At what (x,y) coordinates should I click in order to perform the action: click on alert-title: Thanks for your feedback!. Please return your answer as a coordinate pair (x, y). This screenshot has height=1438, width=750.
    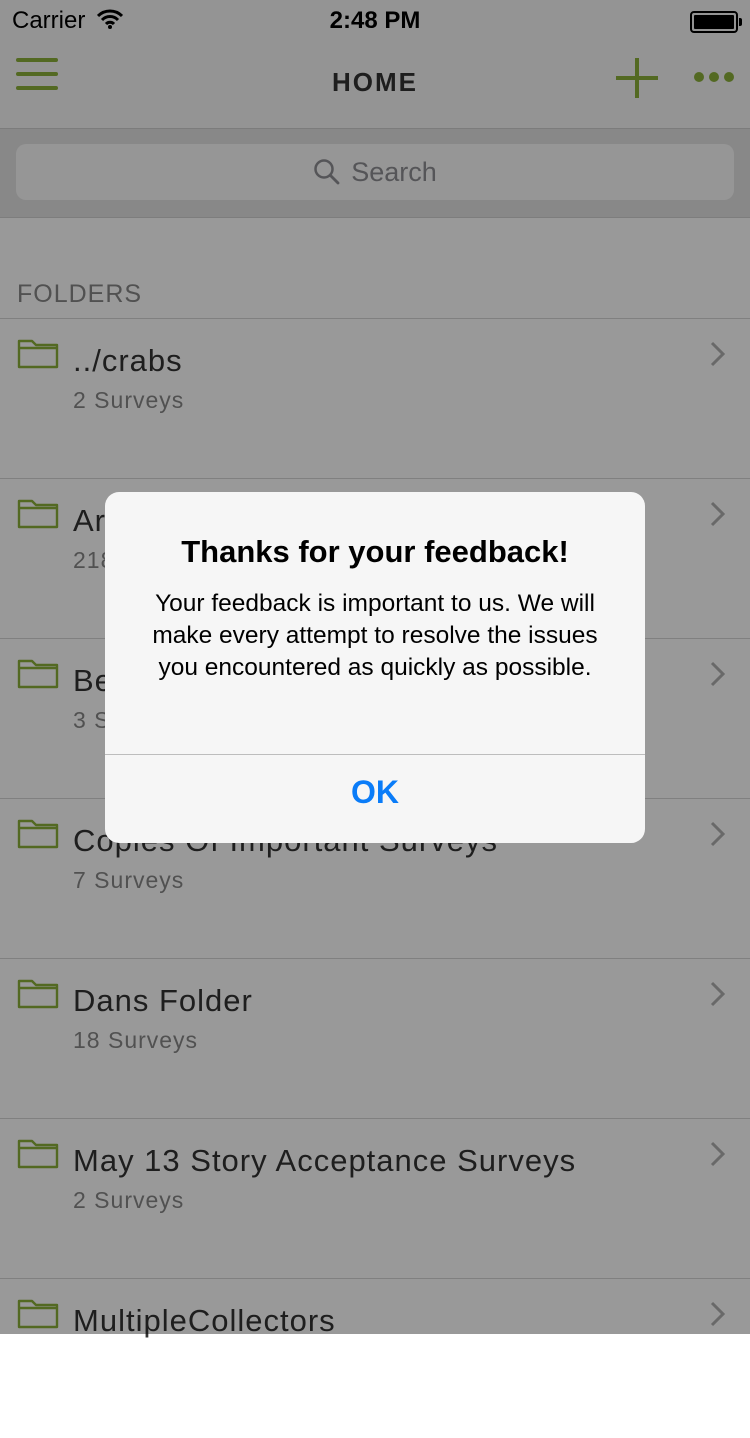
    Looking at the image, I should click on (375, 551).